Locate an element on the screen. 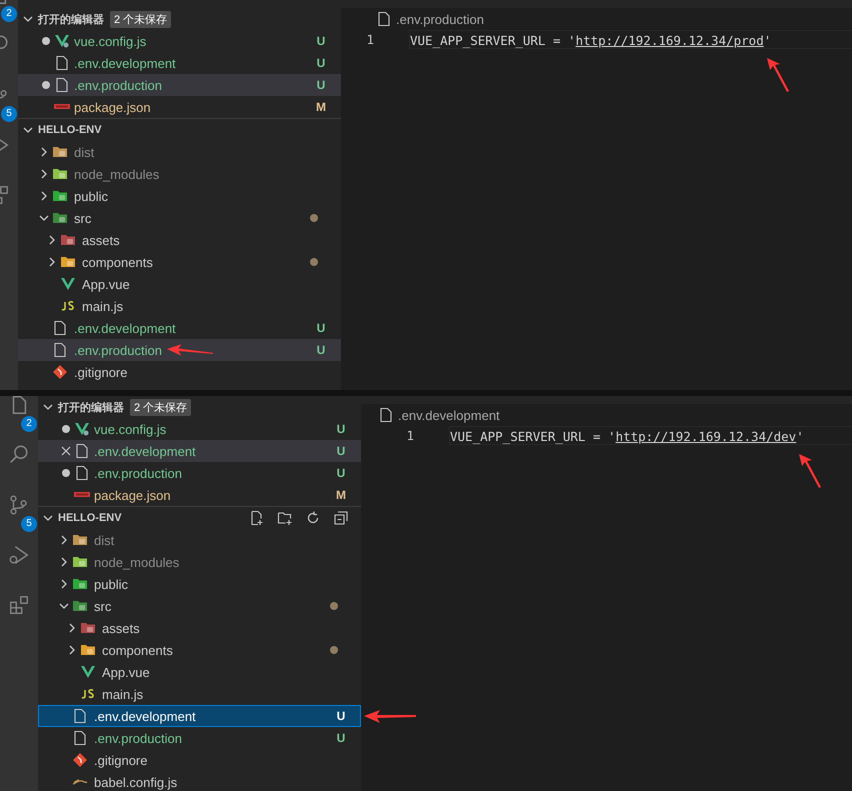  url-link: http://192.169.12.34/prod is located at coordinates (670, 40).